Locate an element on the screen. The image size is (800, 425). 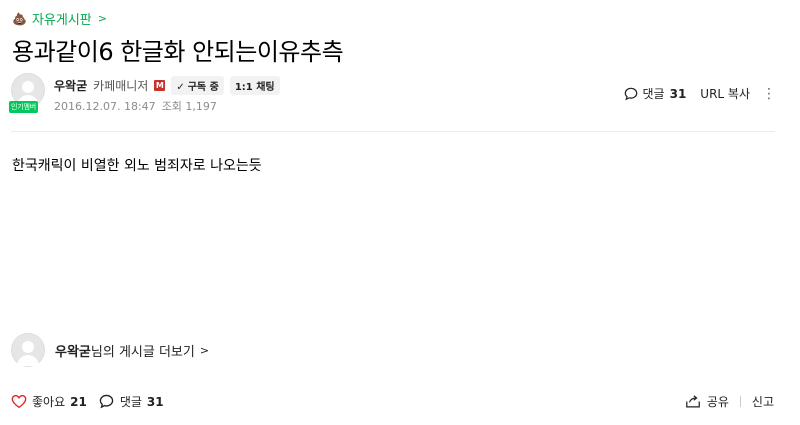
popular-member-badge: 인기멤버 is located at coordinates (23, 107).